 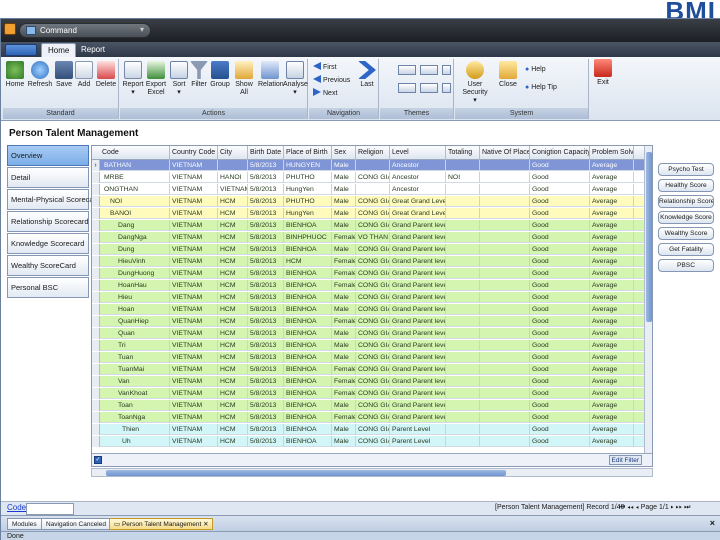 I want to click on table-cell: Dung, so click(x=135, y=249).